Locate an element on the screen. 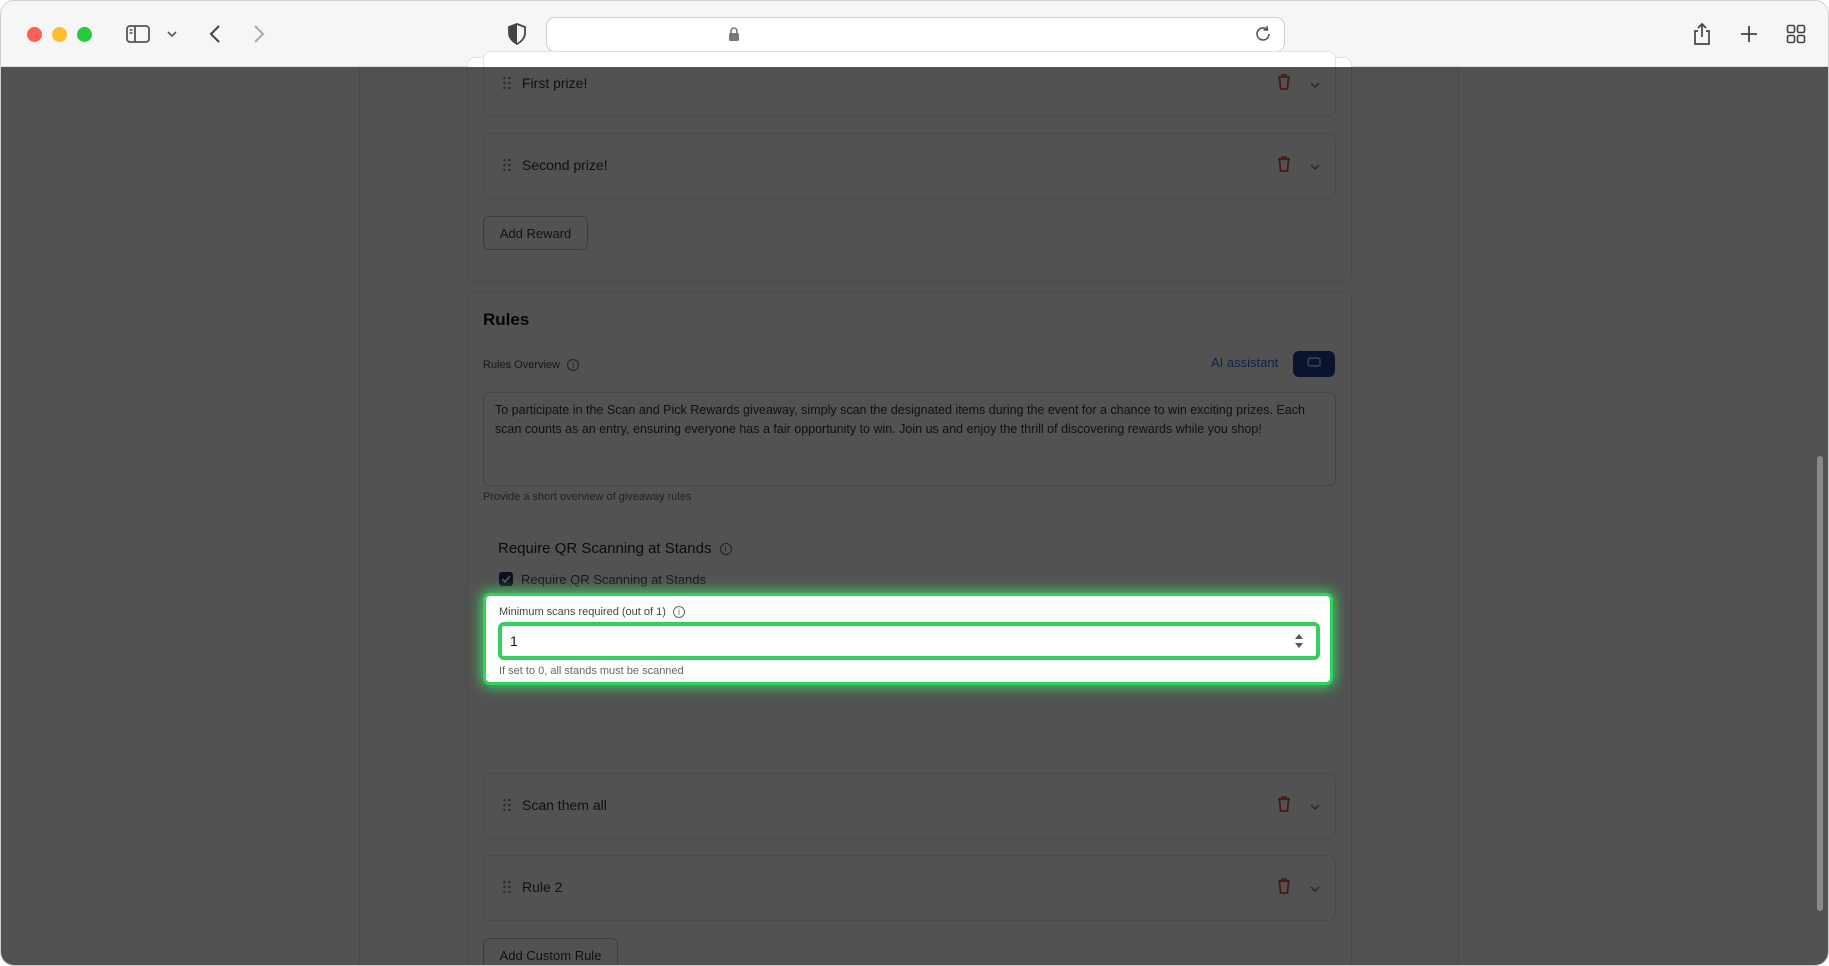 Image resolution: width=1829 pixels, height=966 pixels. forward-arrow-icon is located at coordinates (259, 34).